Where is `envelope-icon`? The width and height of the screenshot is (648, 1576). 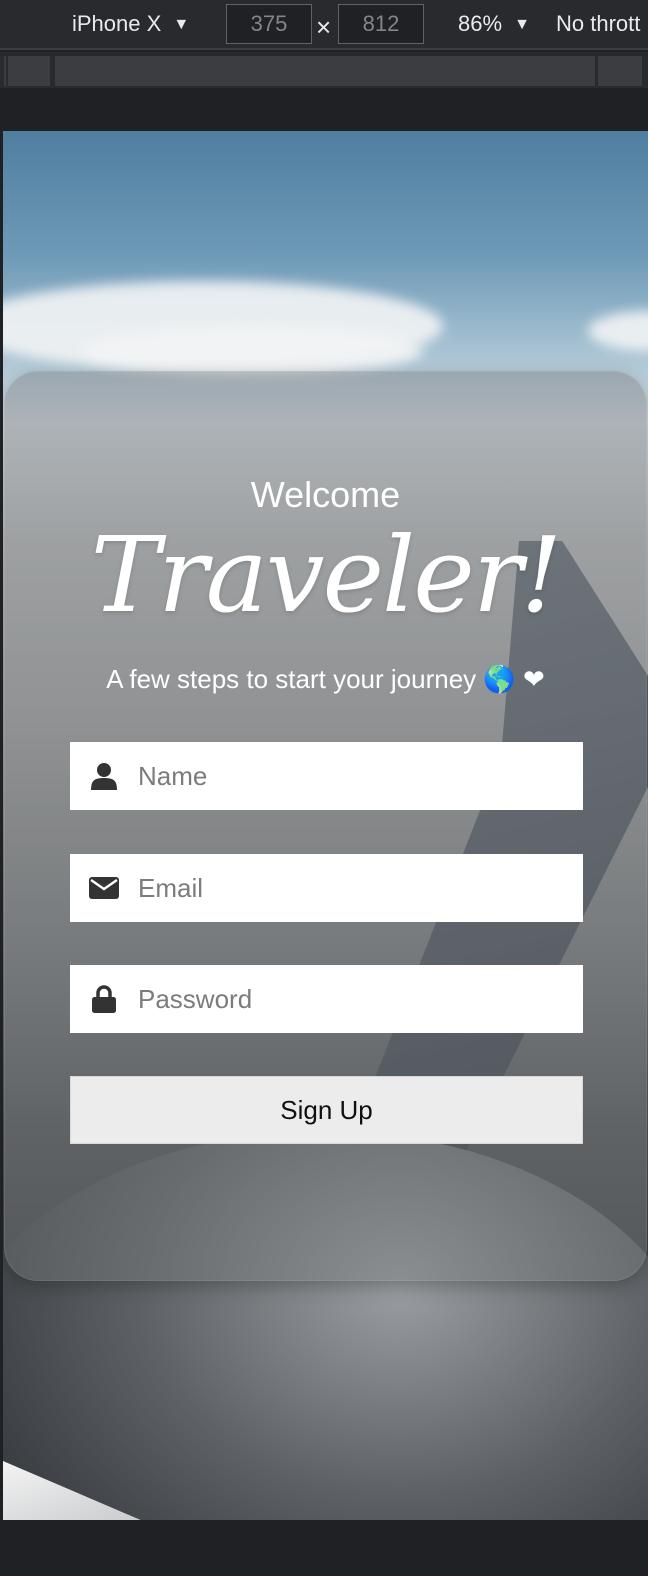 envelope-icon is located at coordinates (104, 888).